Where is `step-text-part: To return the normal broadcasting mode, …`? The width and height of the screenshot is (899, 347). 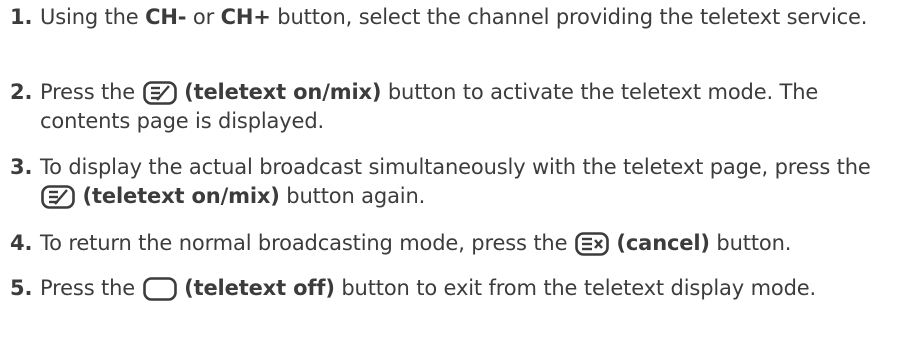
step-text-part: To return the normal broadcasting mode, … is located at coordinates (307, 243).